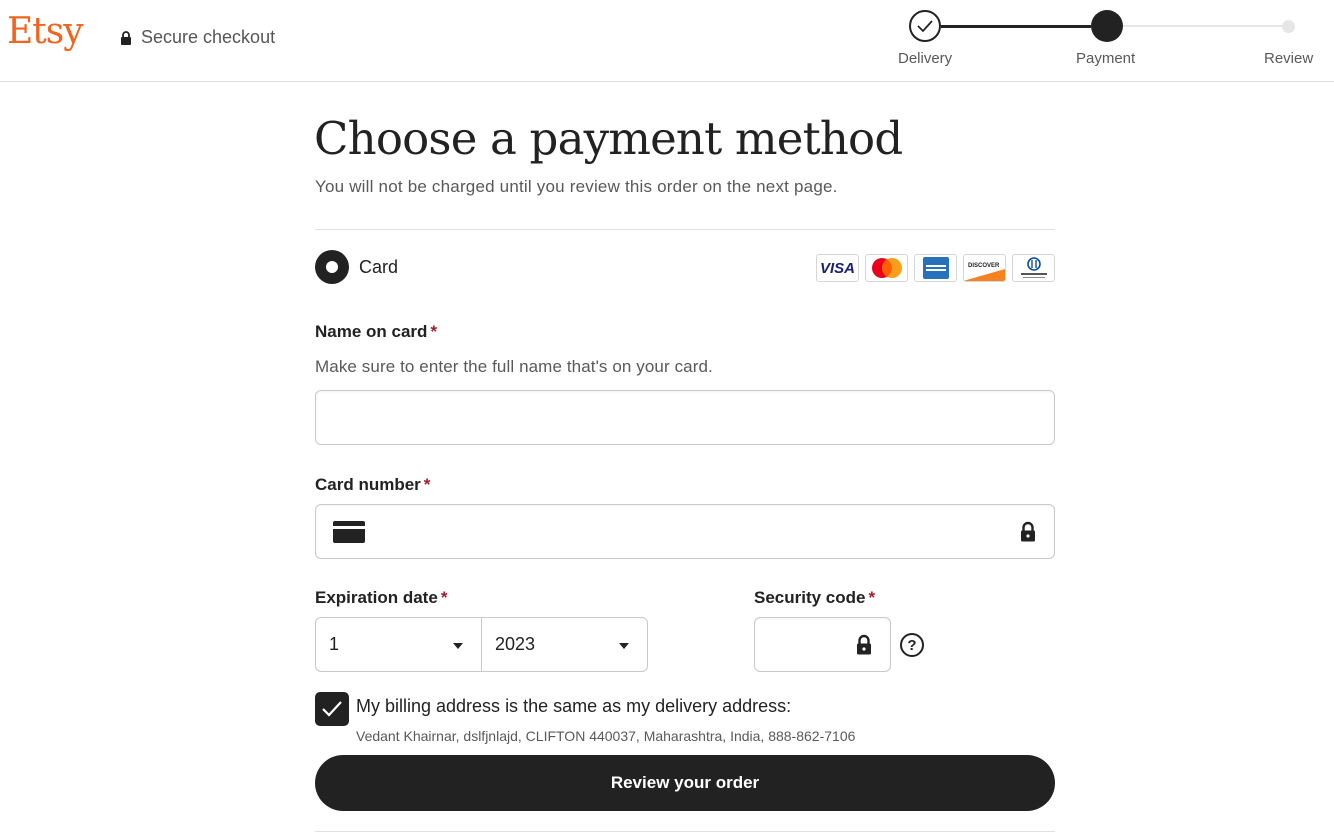  I want to click on card-number-label: Card number *, so click(372, 485).